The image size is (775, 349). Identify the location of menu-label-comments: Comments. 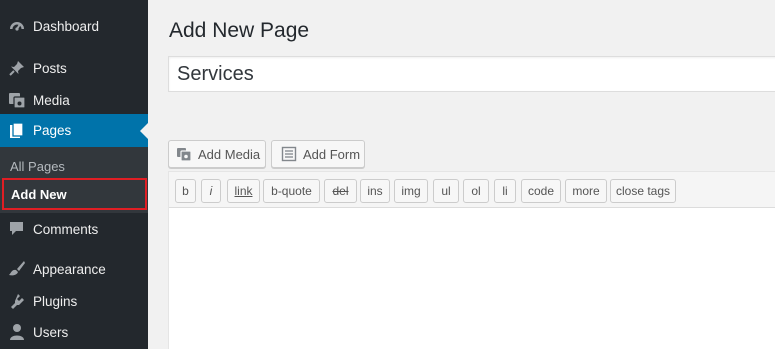
(66, 229).